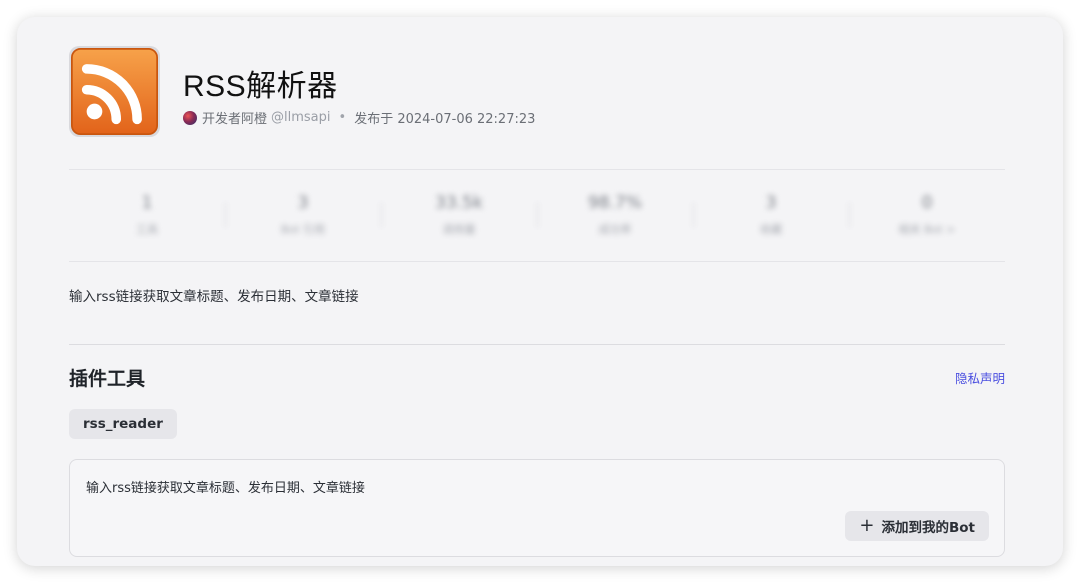  I want to click on stat-label: 工具, so click(147, 229).